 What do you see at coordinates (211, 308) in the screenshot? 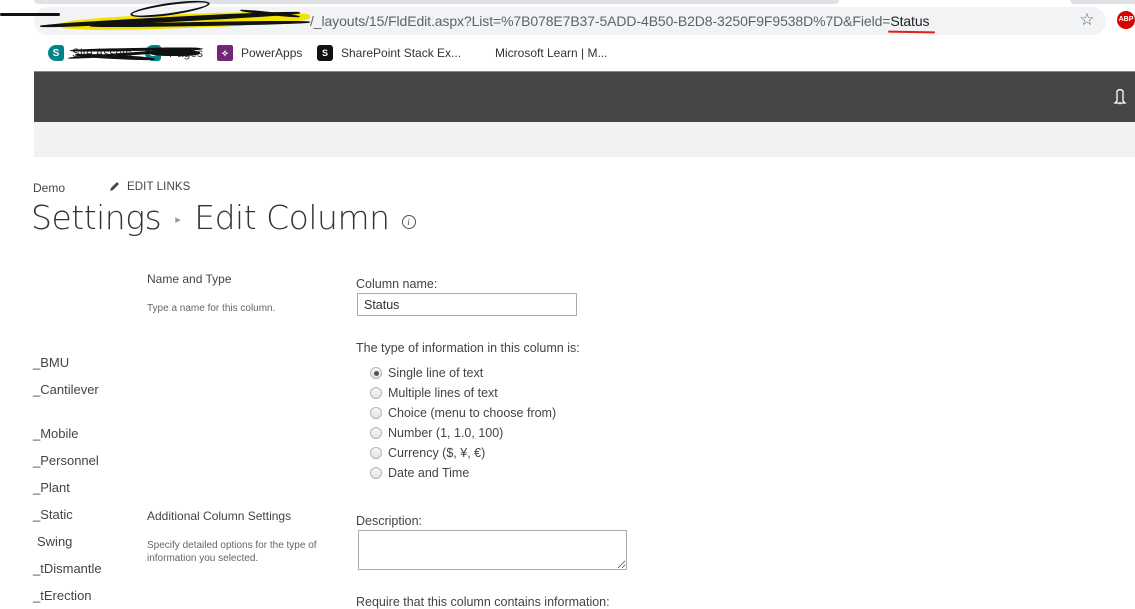
I see `name-type-section-description: Type a name for this column.` at bounding box center [211, 308].